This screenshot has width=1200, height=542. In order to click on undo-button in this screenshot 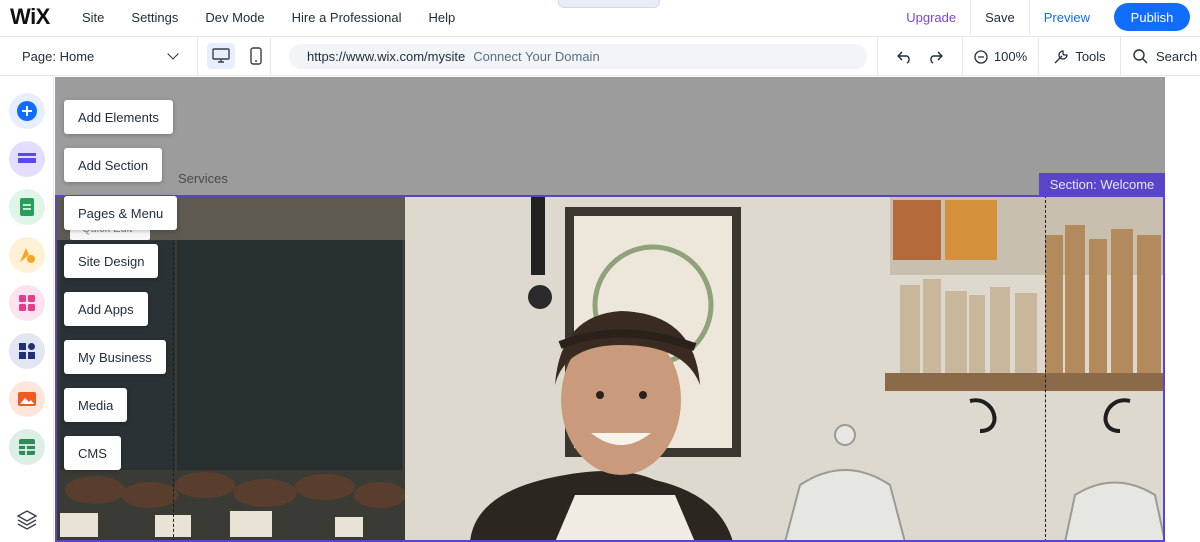, I will do `click(905, 56)`.